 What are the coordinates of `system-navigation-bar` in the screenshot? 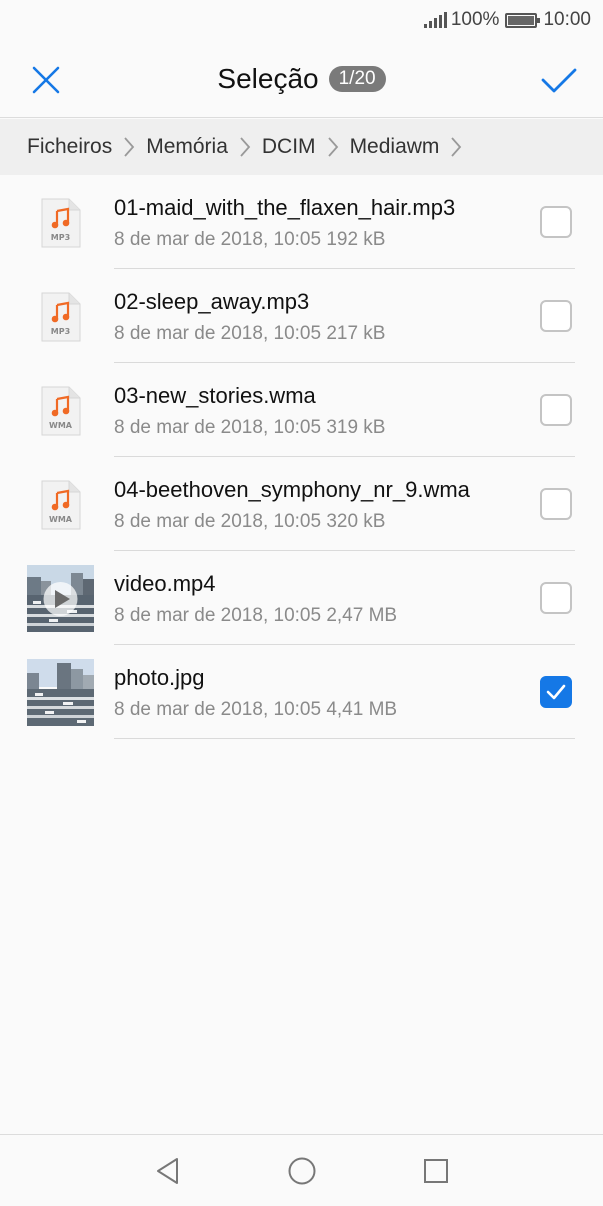 It's located at (301, 1170).